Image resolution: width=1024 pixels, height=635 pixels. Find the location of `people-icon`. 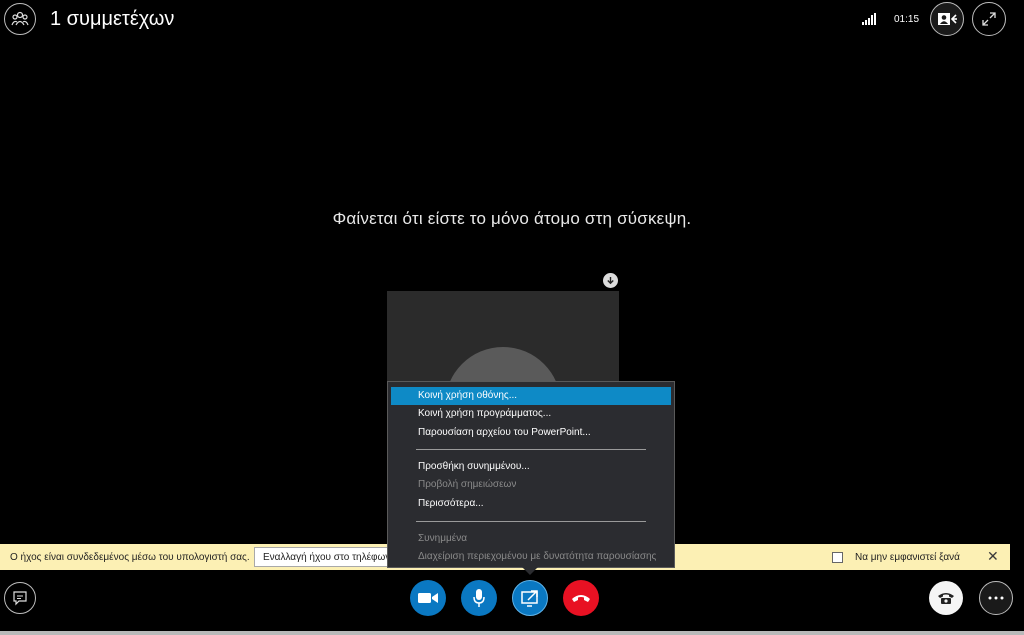

people-icon is located at coordinates (20, 18).